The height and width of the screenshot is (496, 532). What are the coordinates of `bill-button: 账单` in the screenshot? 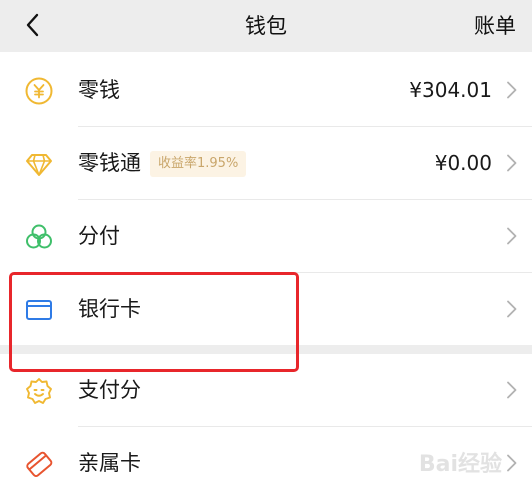 It's located at (495, 26).